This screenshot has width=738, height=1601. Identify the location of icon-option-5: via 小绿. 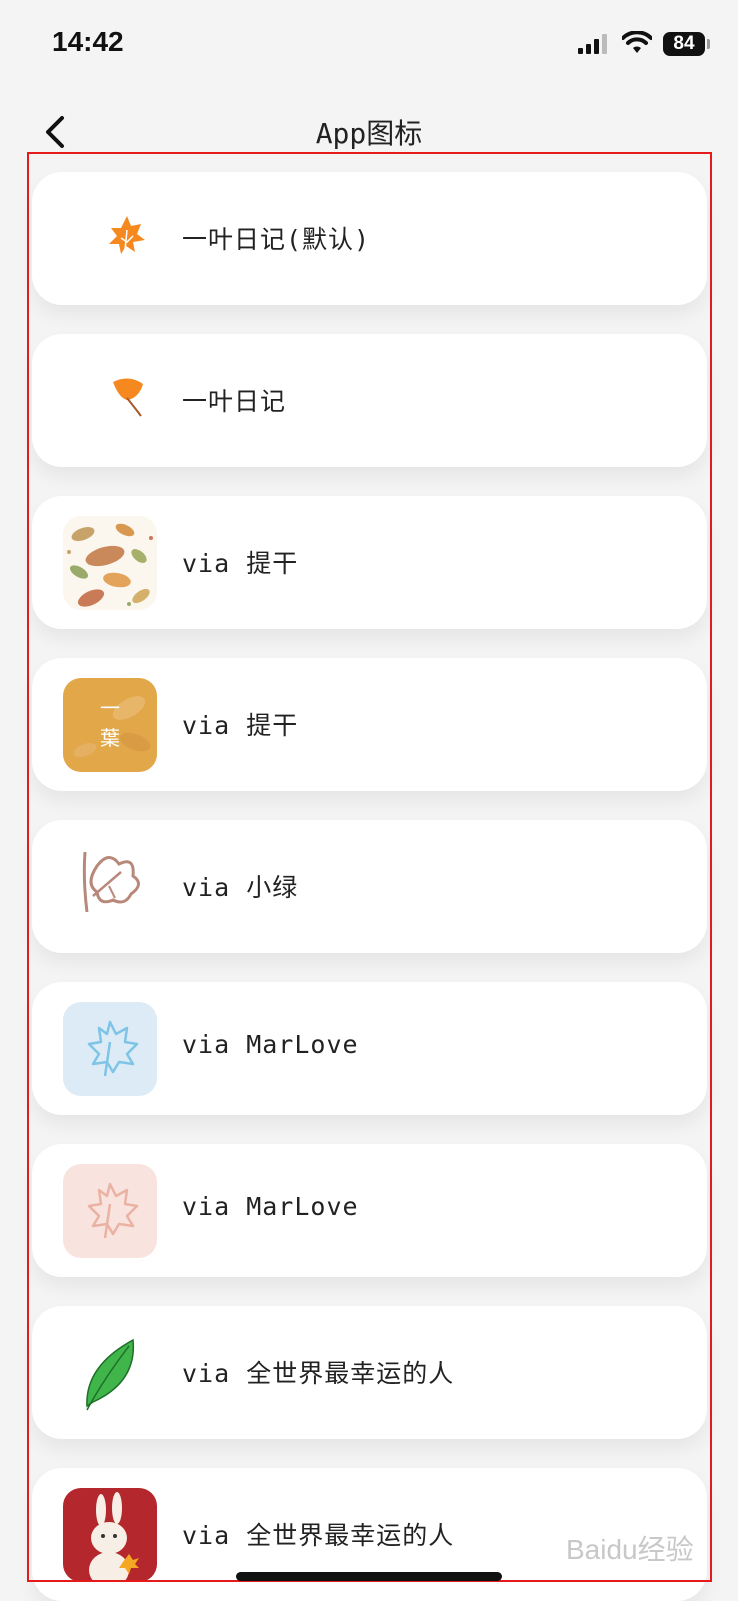
(369, 886).